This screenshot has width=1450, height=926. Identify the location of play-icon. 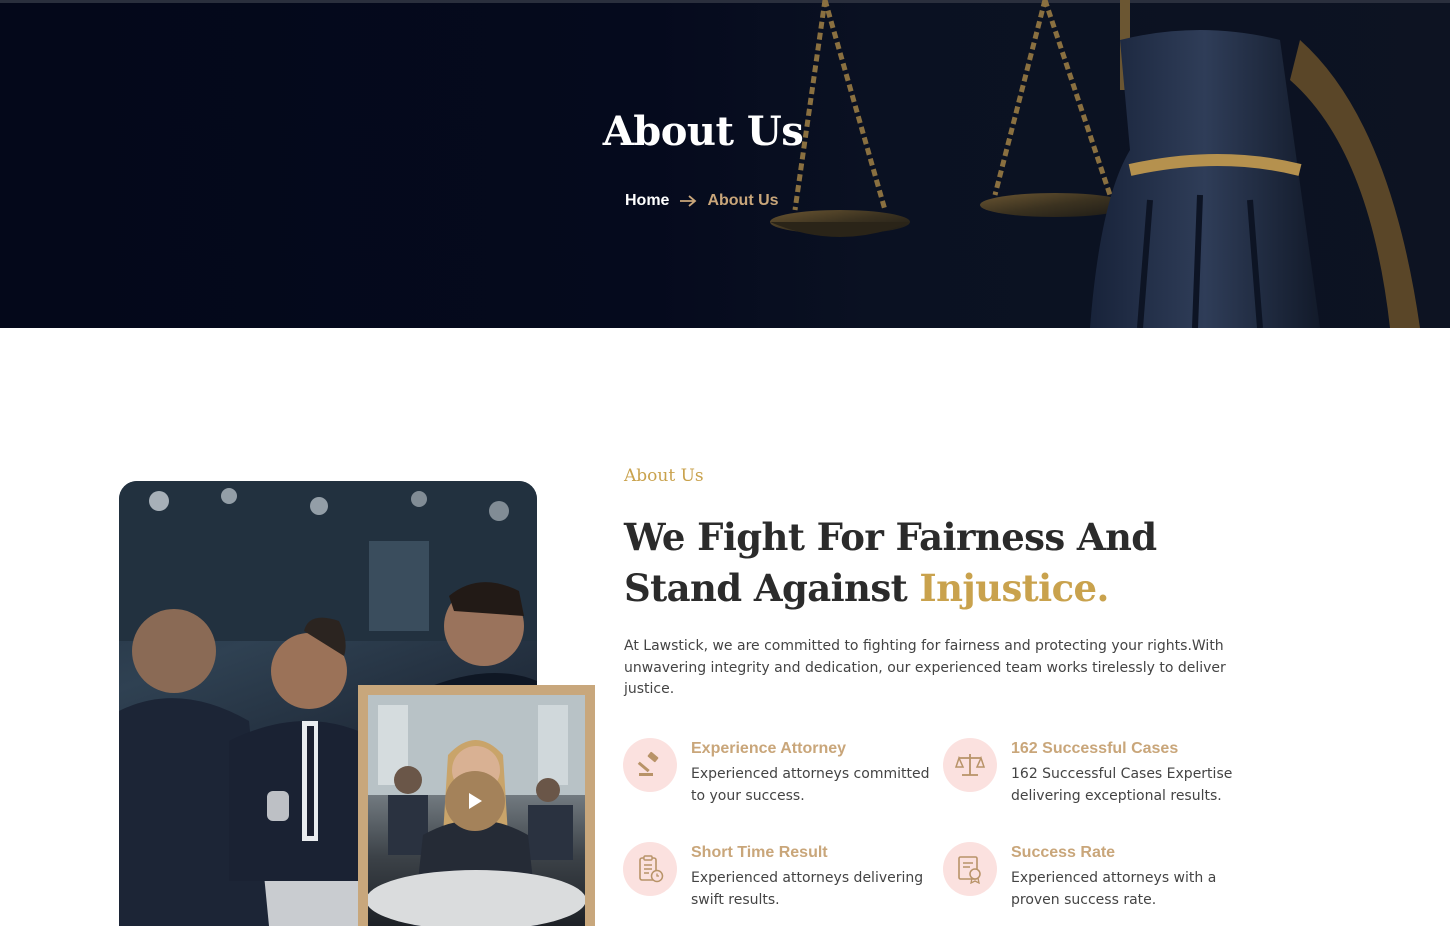
(475, 801).